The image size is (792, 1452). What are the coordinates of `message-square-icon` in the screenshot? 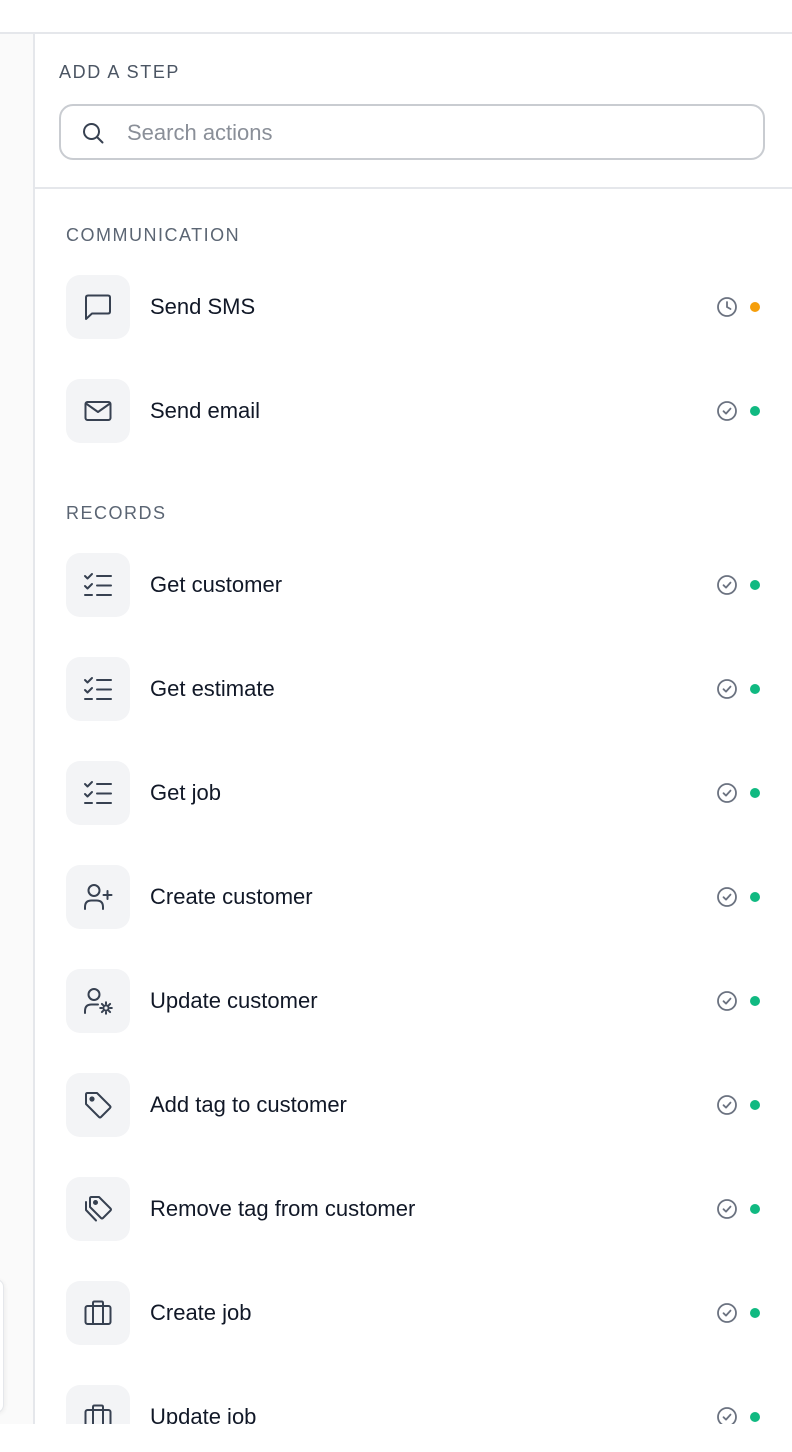 It's located at (98, 307).